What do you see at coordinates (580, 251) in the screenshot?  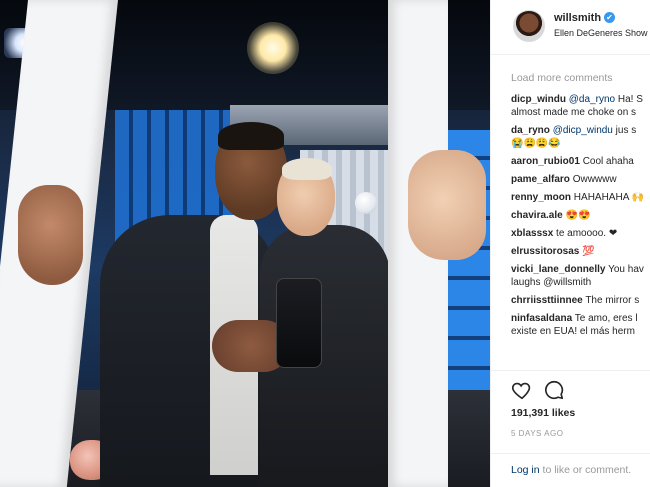 I see `comment-item: elrussitorosas 💯` at bounding box center [580, 251].